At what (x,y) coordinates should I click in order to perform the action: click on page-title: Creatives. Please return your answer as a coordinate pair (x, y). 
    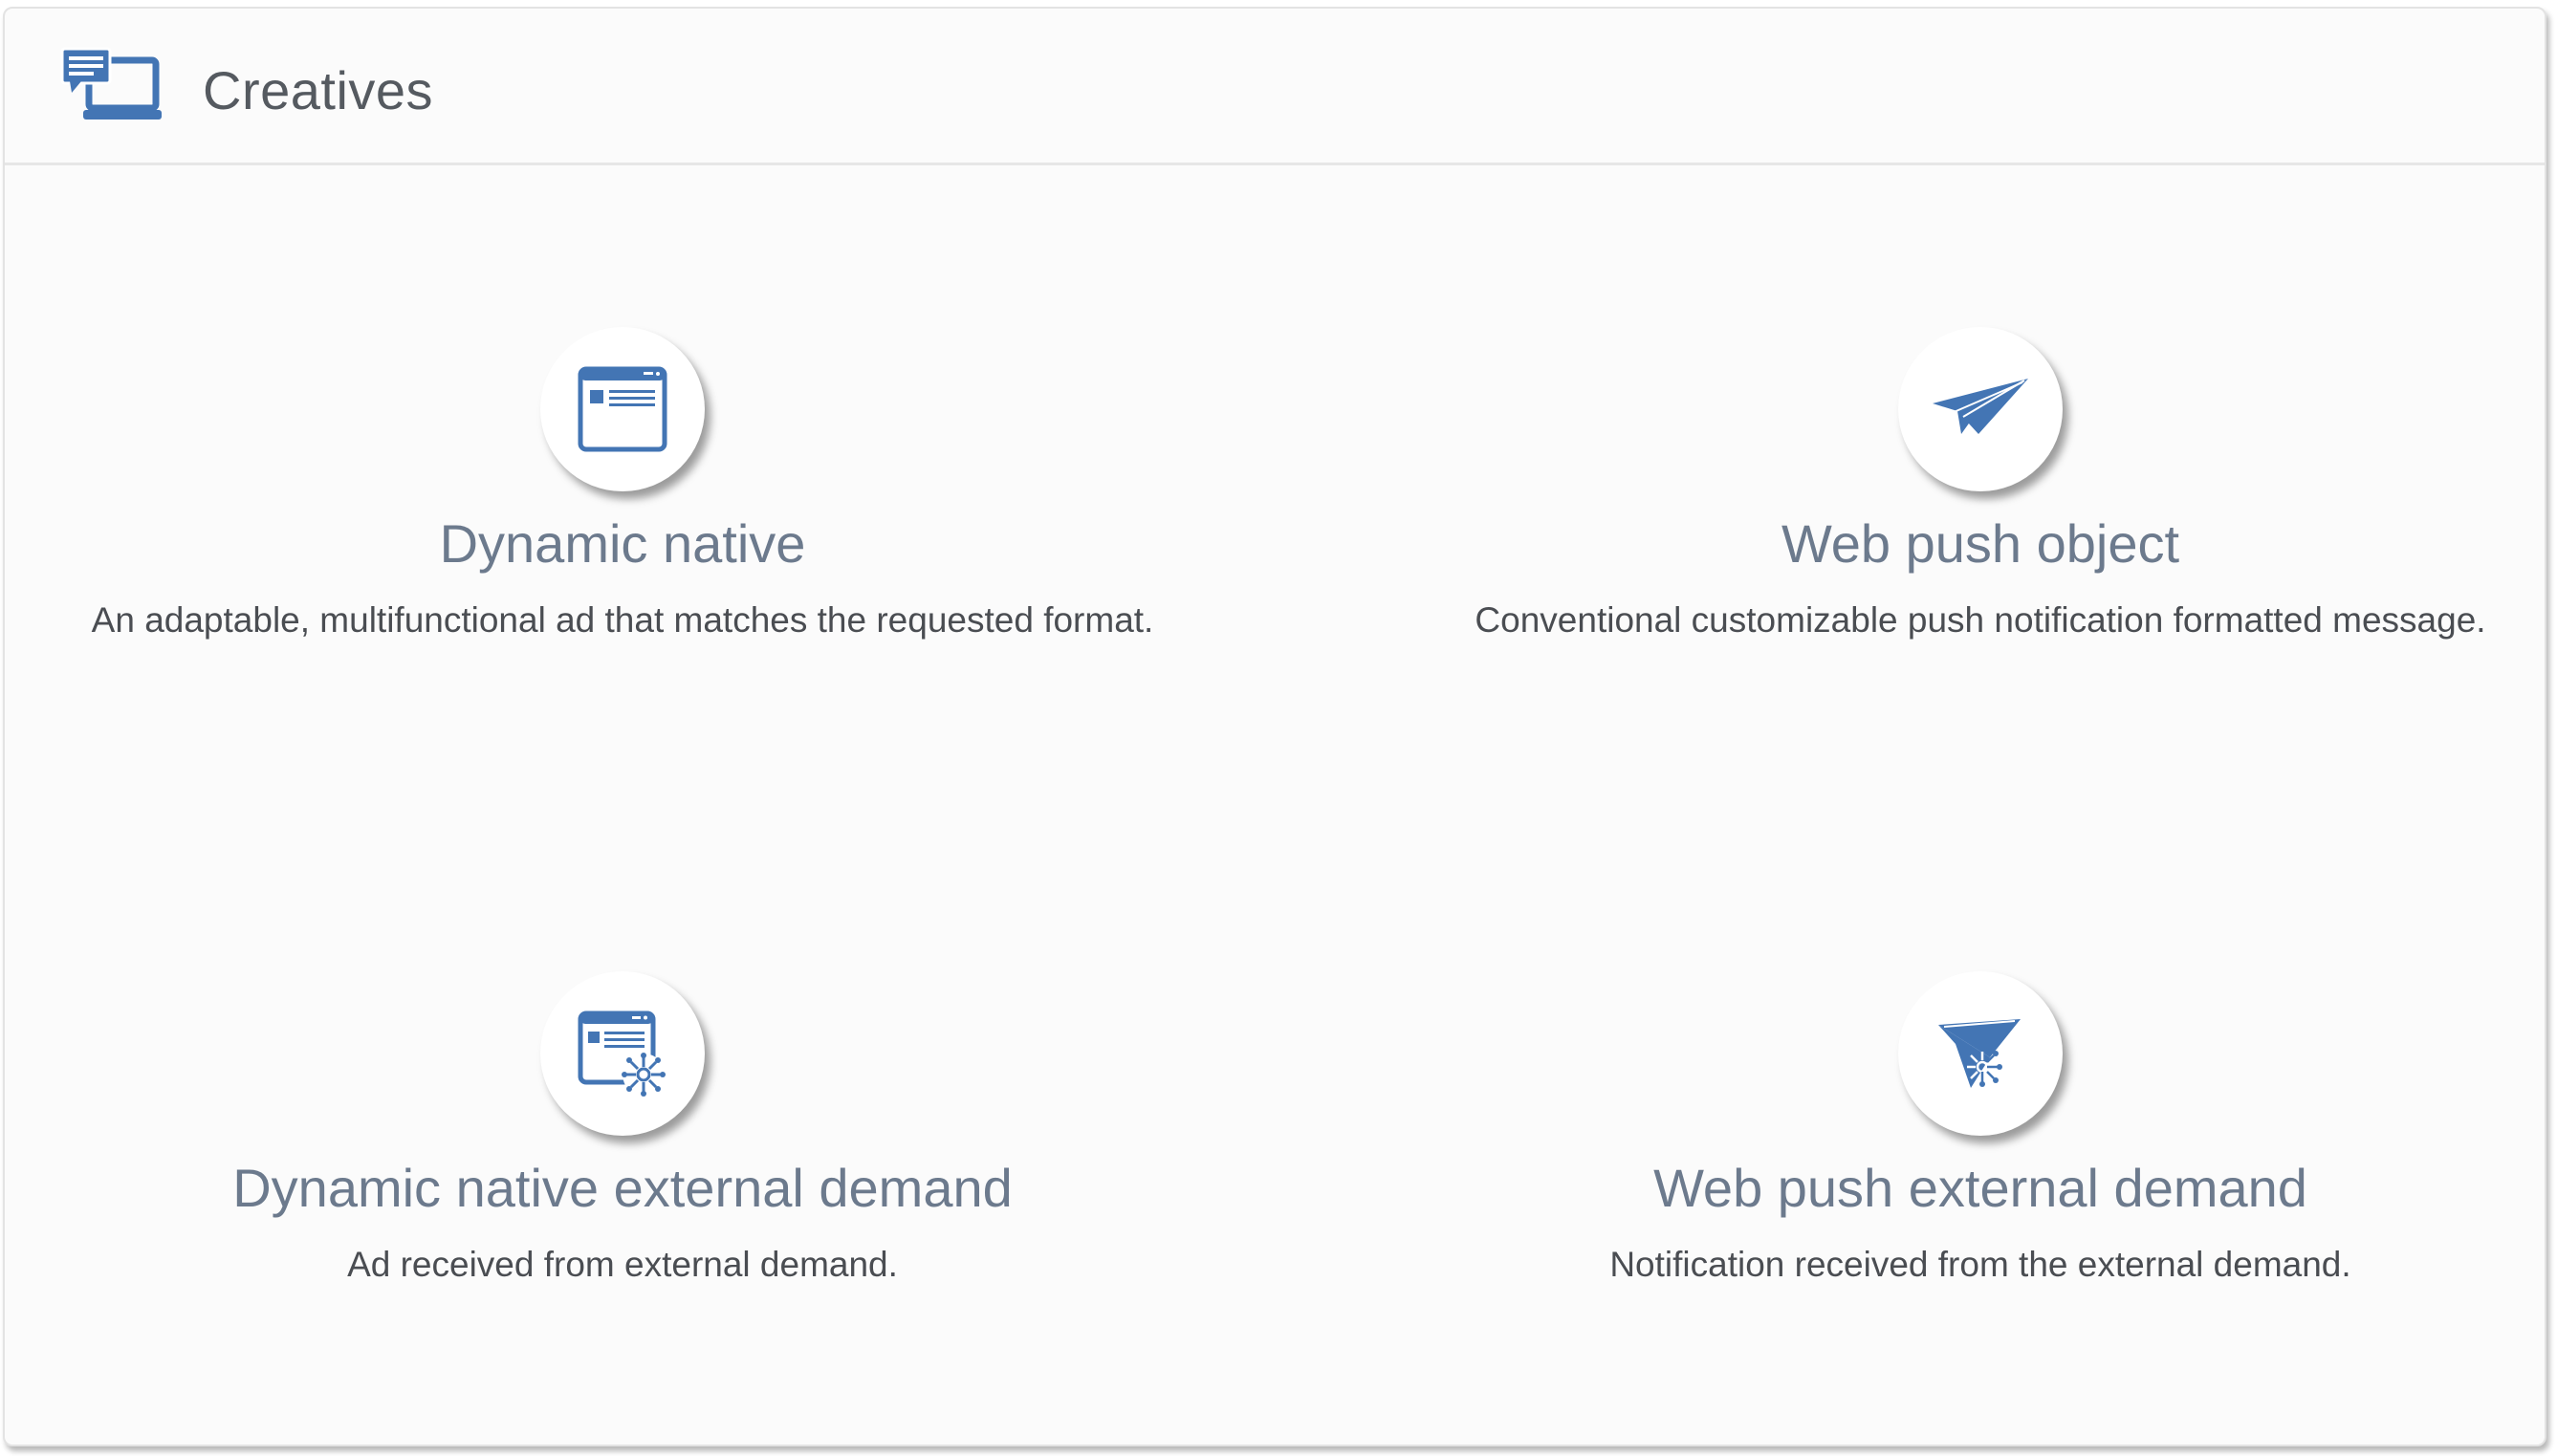
    Looking at the image, I should click on (318, 90).